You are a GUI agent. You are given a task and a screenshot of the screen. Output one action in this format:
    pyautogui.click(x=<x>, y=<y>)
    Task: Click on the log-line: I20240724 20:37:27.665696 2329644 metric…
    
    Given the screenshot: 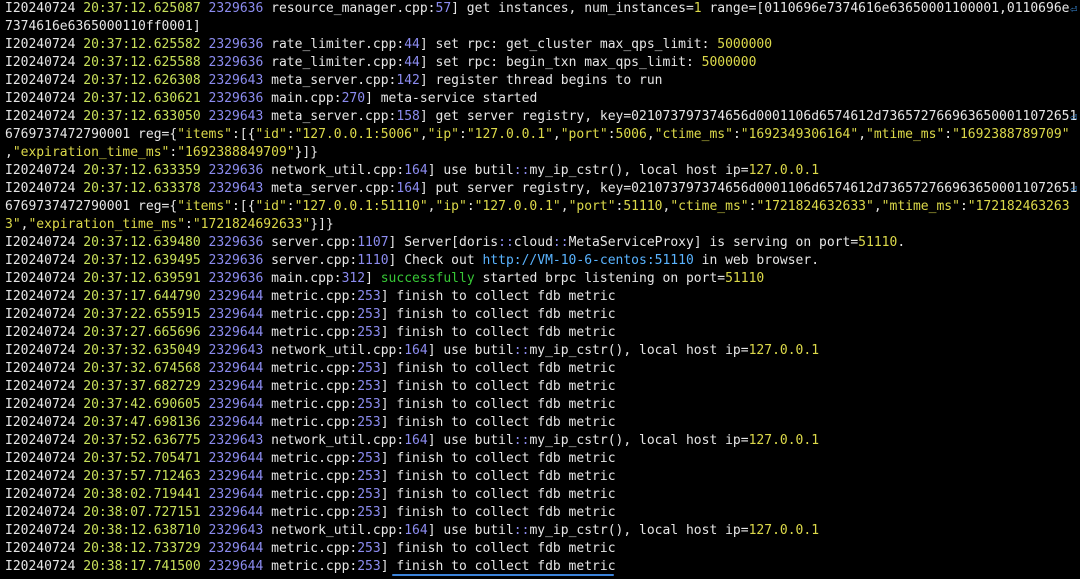 What is the action you would take?
    pyautogui.click(x=542, y=333)
    